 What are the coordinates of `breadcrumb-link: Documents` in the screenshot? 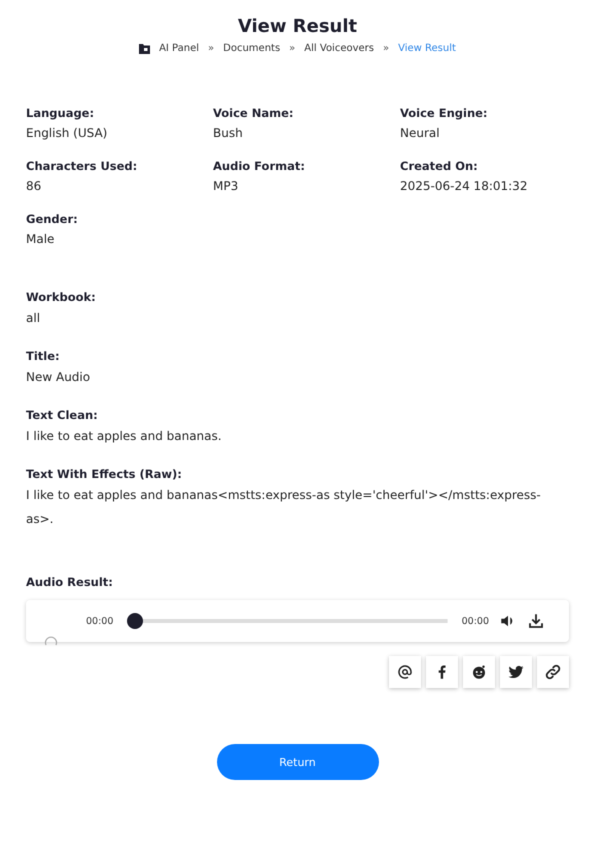 It's located at (251, 48).